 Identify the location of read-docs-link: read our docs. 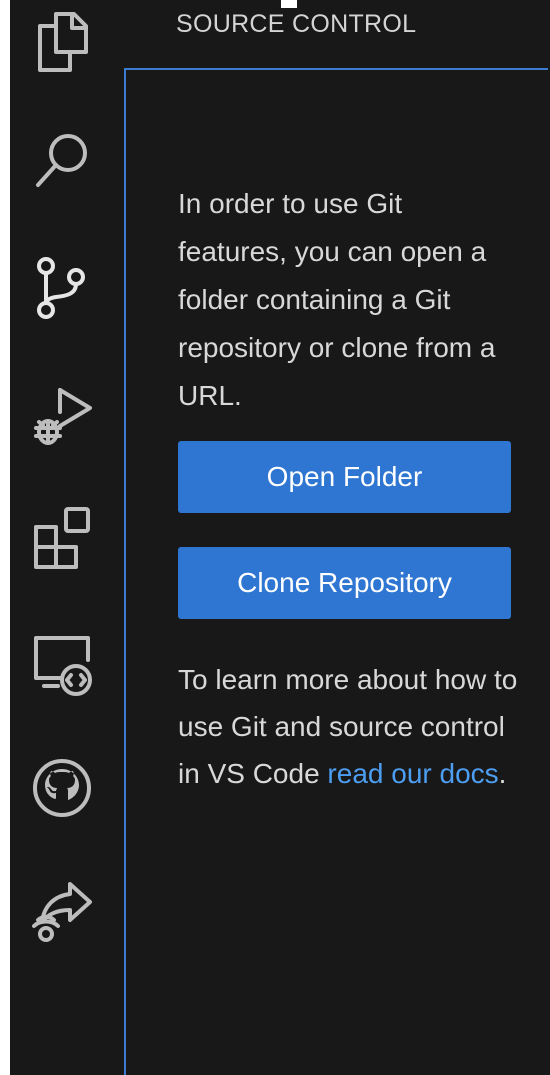
(412, 773).